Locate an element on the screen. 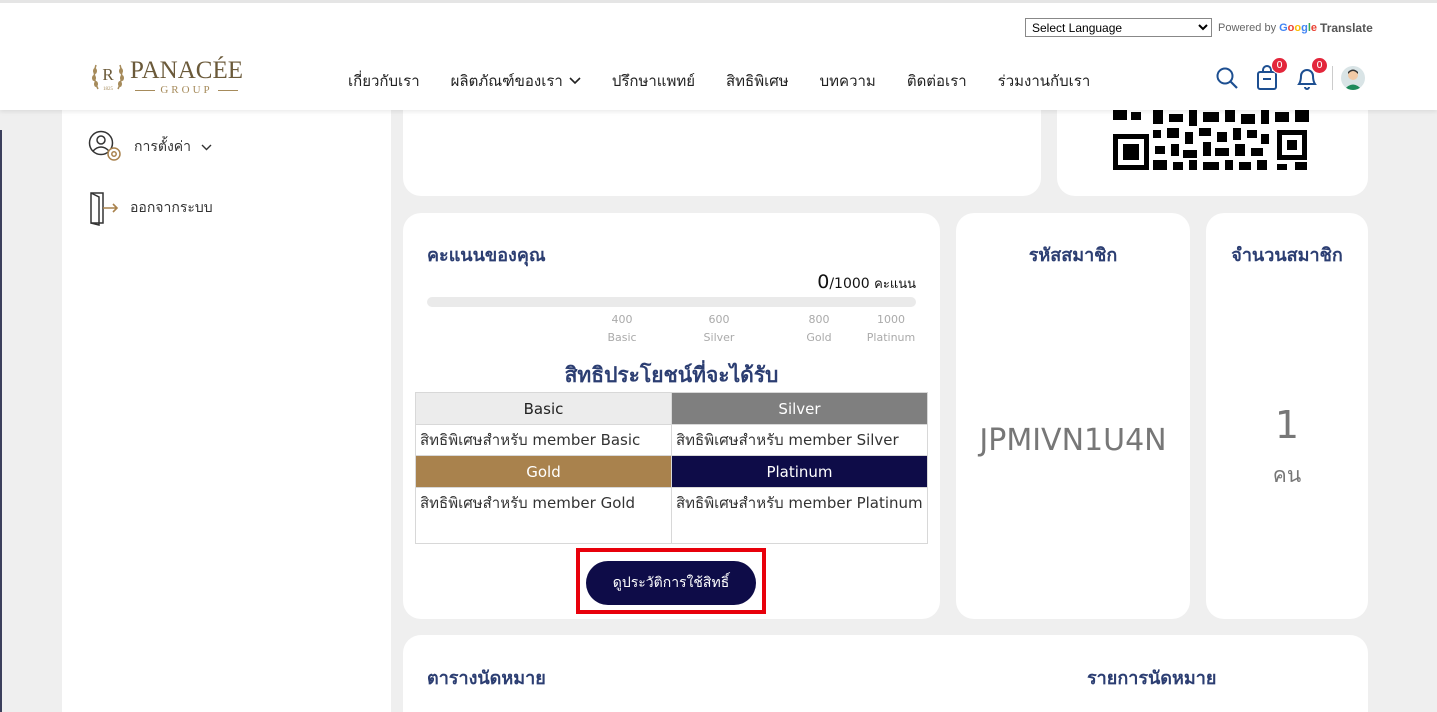 This screenshot has height=712, width=1437. logout-door-icon is located at coordinates (104, 209).